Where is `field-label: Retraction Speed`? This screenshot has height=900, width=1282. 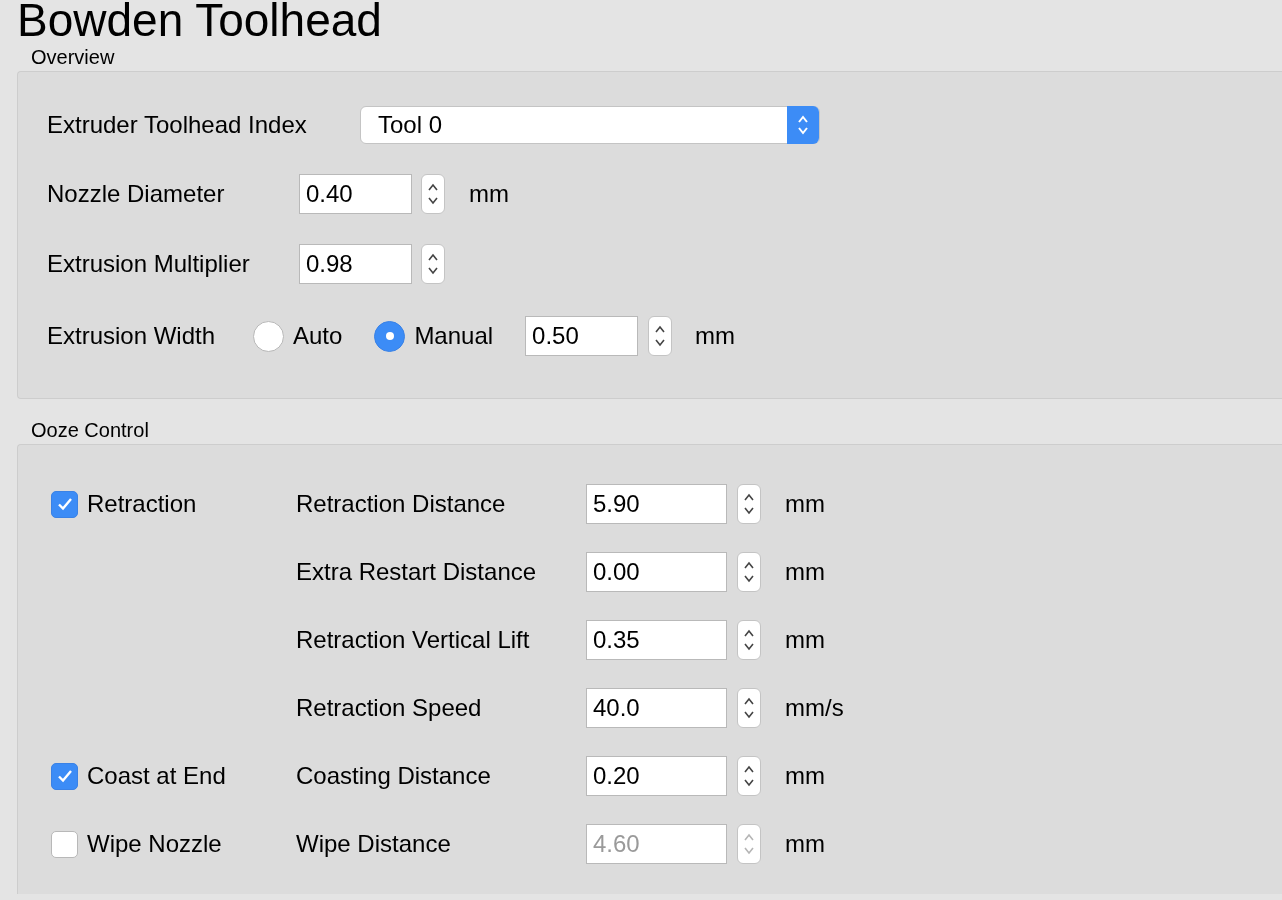
field-label: Retraction Speed is located at coordinates (389, 708).